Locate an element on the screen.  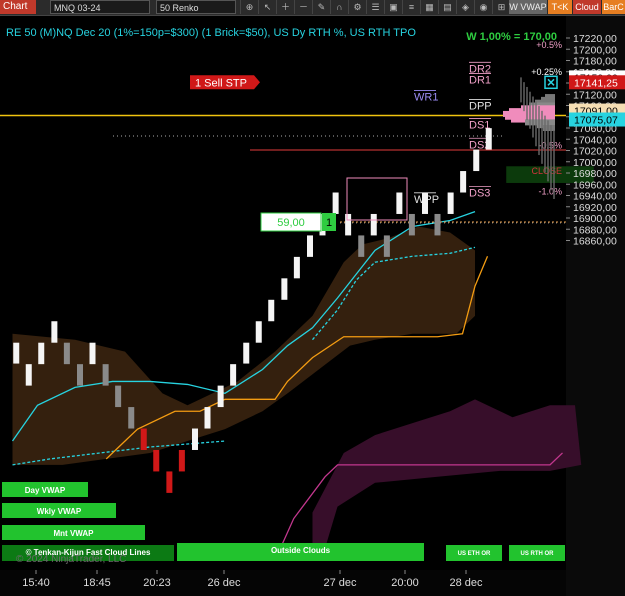
y-tick-label: 16900,00 is located at coordinates (595, 219).